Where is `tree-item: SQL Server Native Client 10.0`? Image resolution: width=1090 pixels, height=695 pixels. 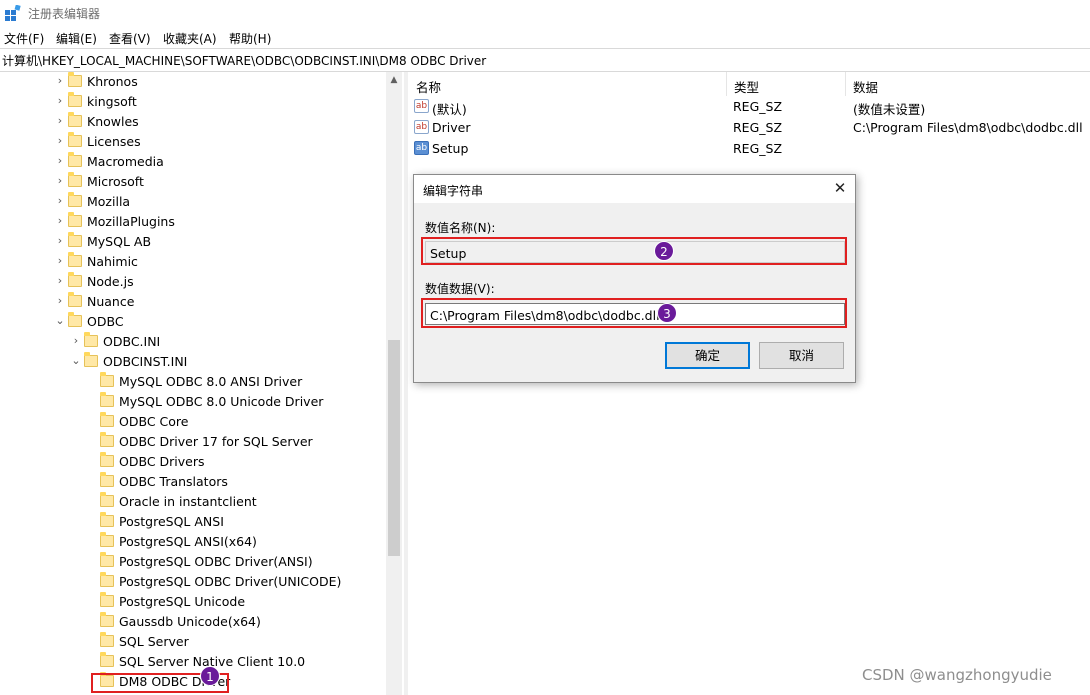 tree-item: SQL Server Native Client 10.0 is located at coordinates (193, 662).